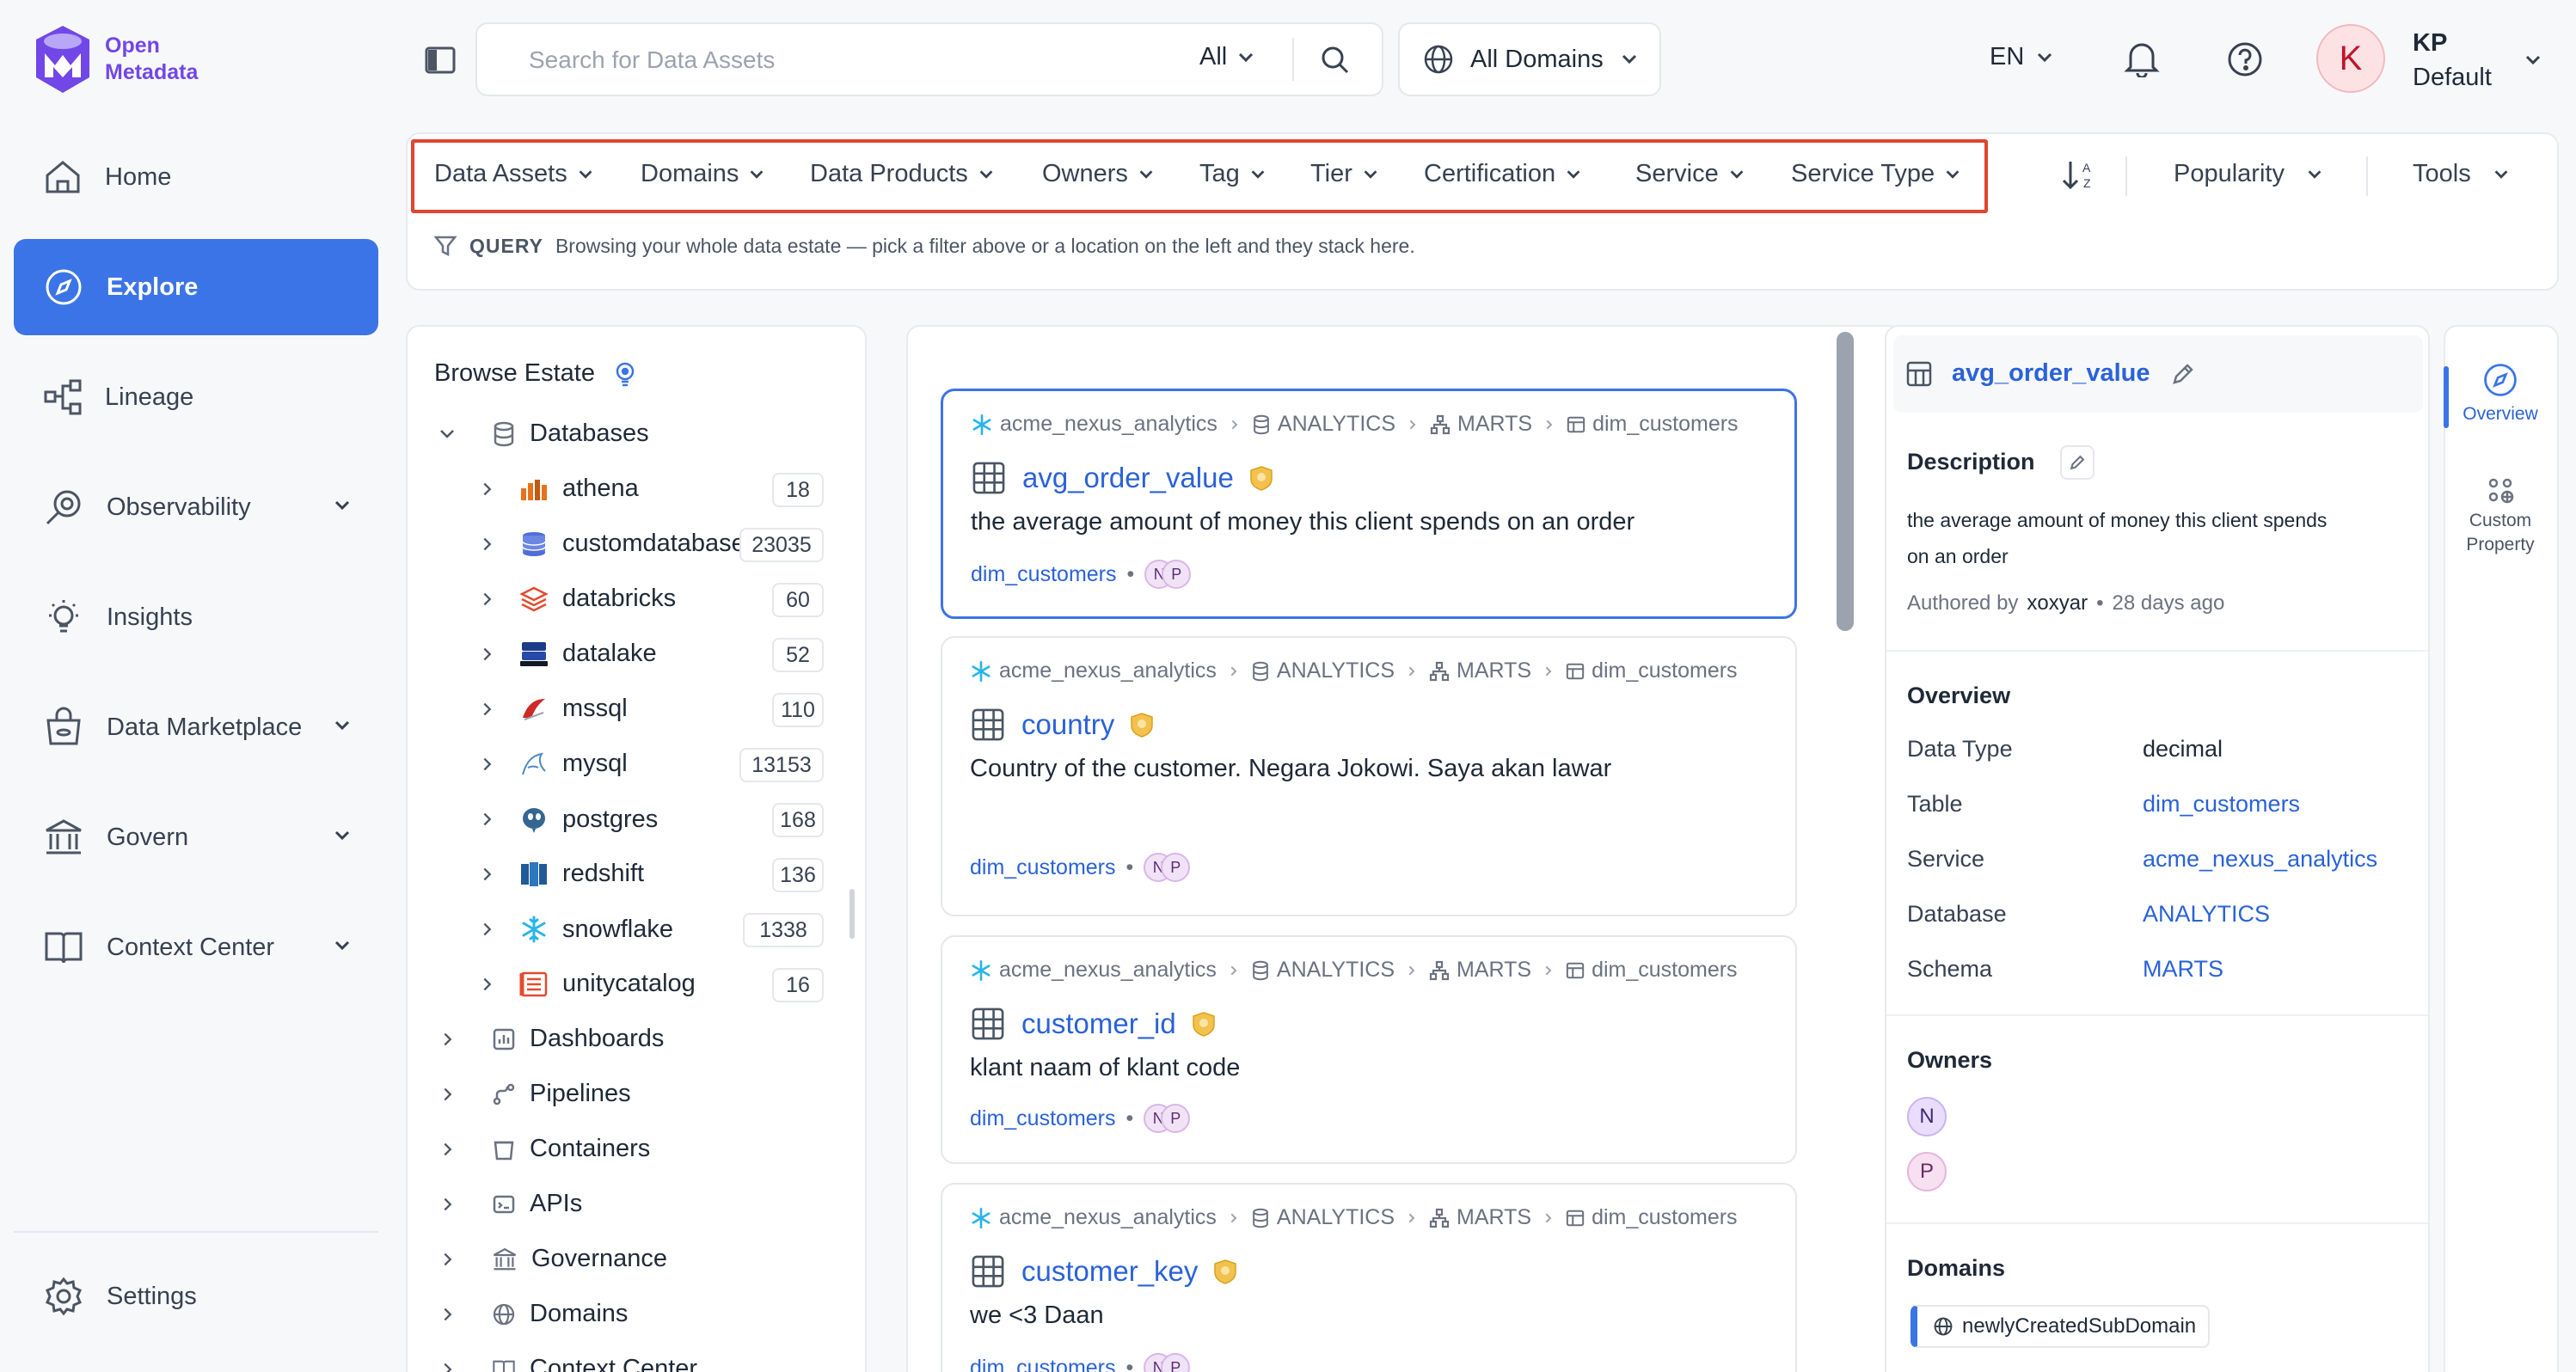  What do you see at coordinates (2533, 60) in the screenshot?
I see `chevron-down-icon` at bounding box center [2533, 60].